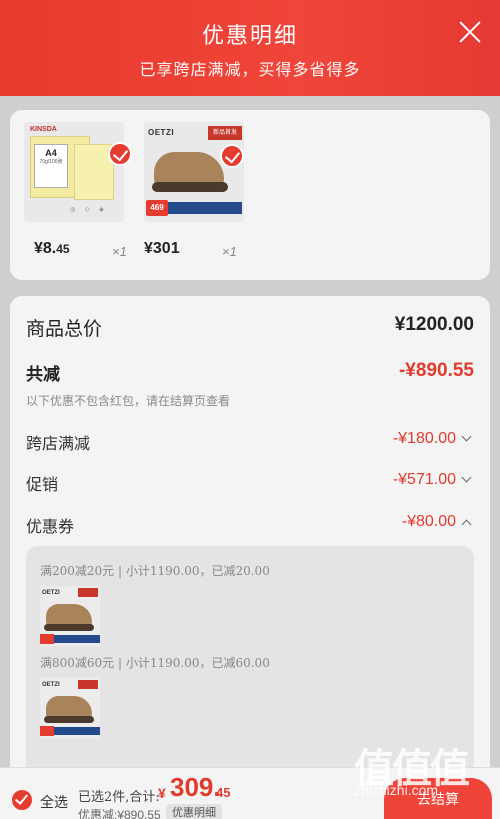 The width and height of the screenshot is (500, 819). Describe the element at coordinates (89, 210) in the screenshot. I see `feature-icons: ◎ ◇ ◈` at that location.